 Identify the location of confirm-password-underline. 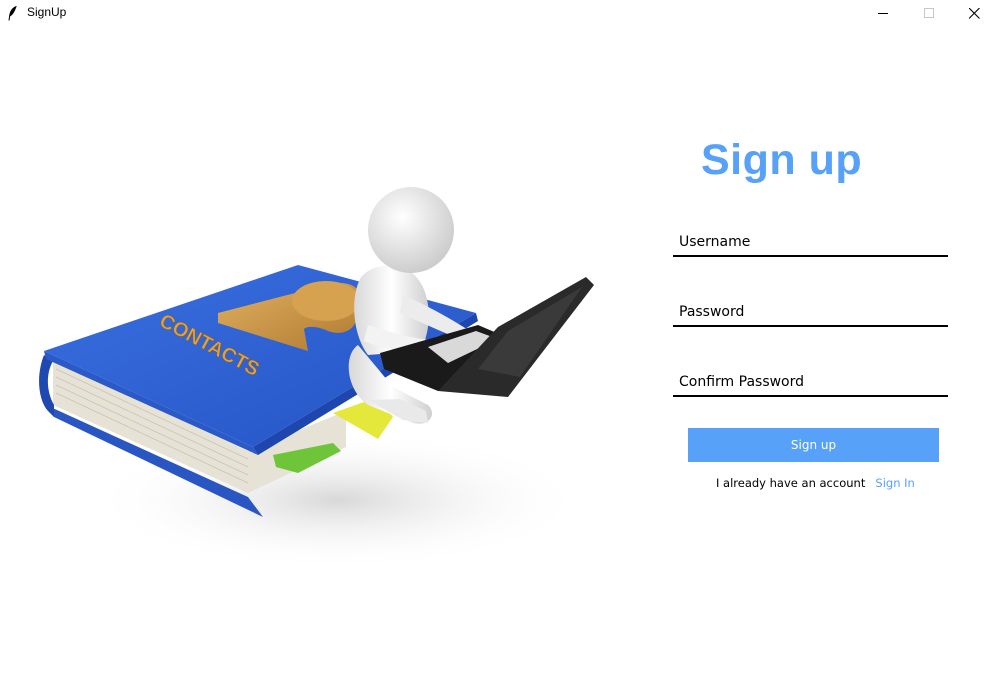
(810, 396).